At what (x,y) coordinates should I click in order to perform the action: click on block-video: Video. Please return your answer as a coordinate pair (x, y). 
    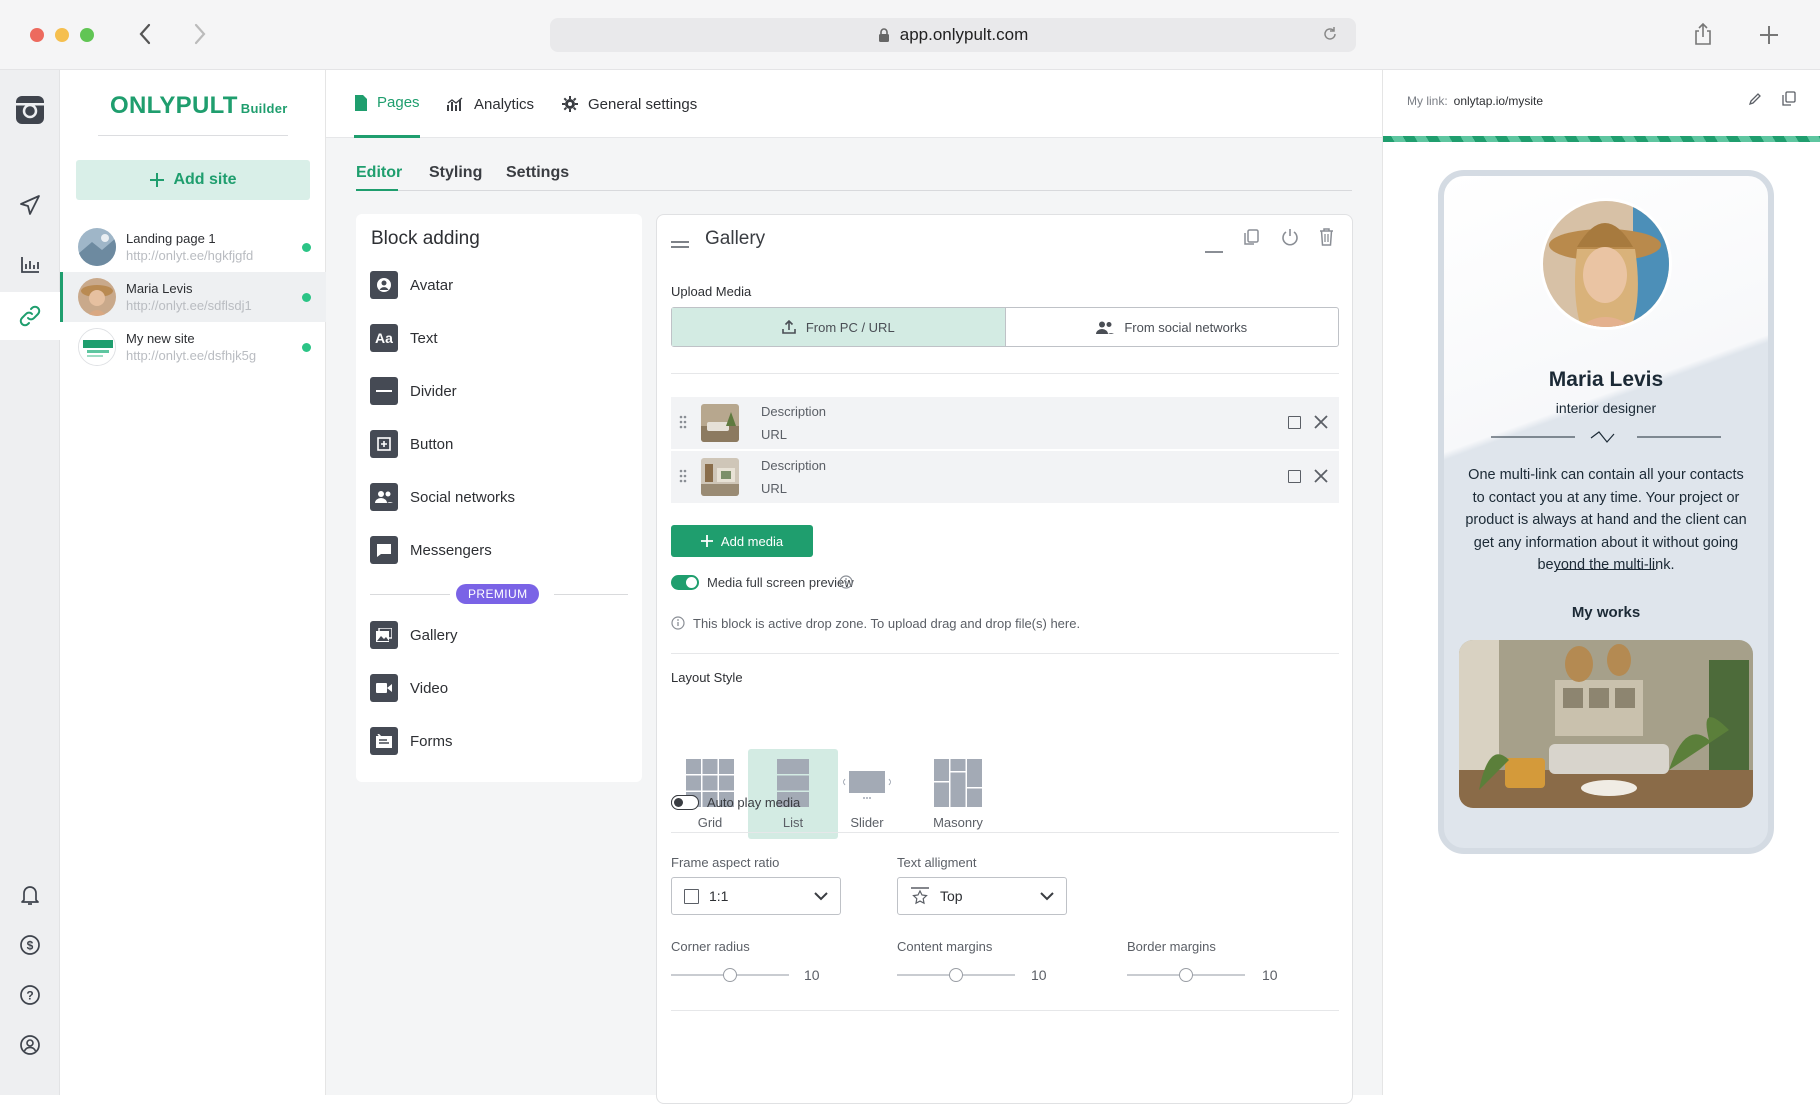
    Looking at the image, I should click on (409, 688).